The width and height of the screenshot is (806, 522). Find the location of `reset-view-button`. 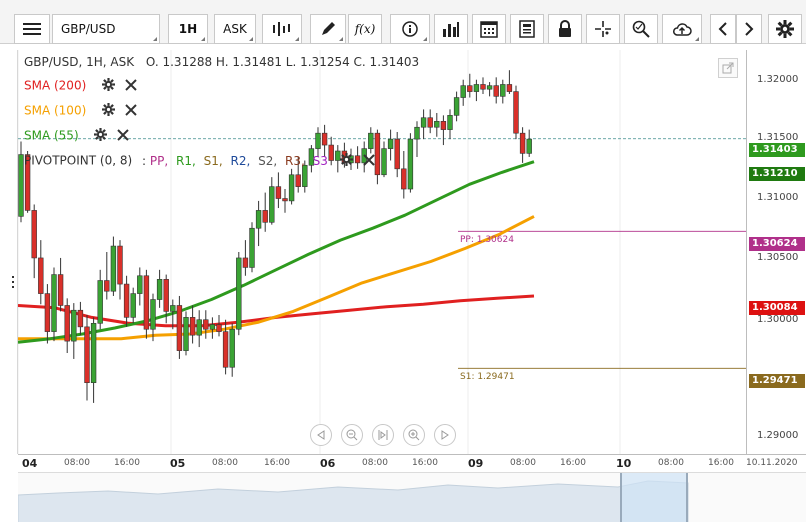

reset-view-button is located at coordinates (383, 435).